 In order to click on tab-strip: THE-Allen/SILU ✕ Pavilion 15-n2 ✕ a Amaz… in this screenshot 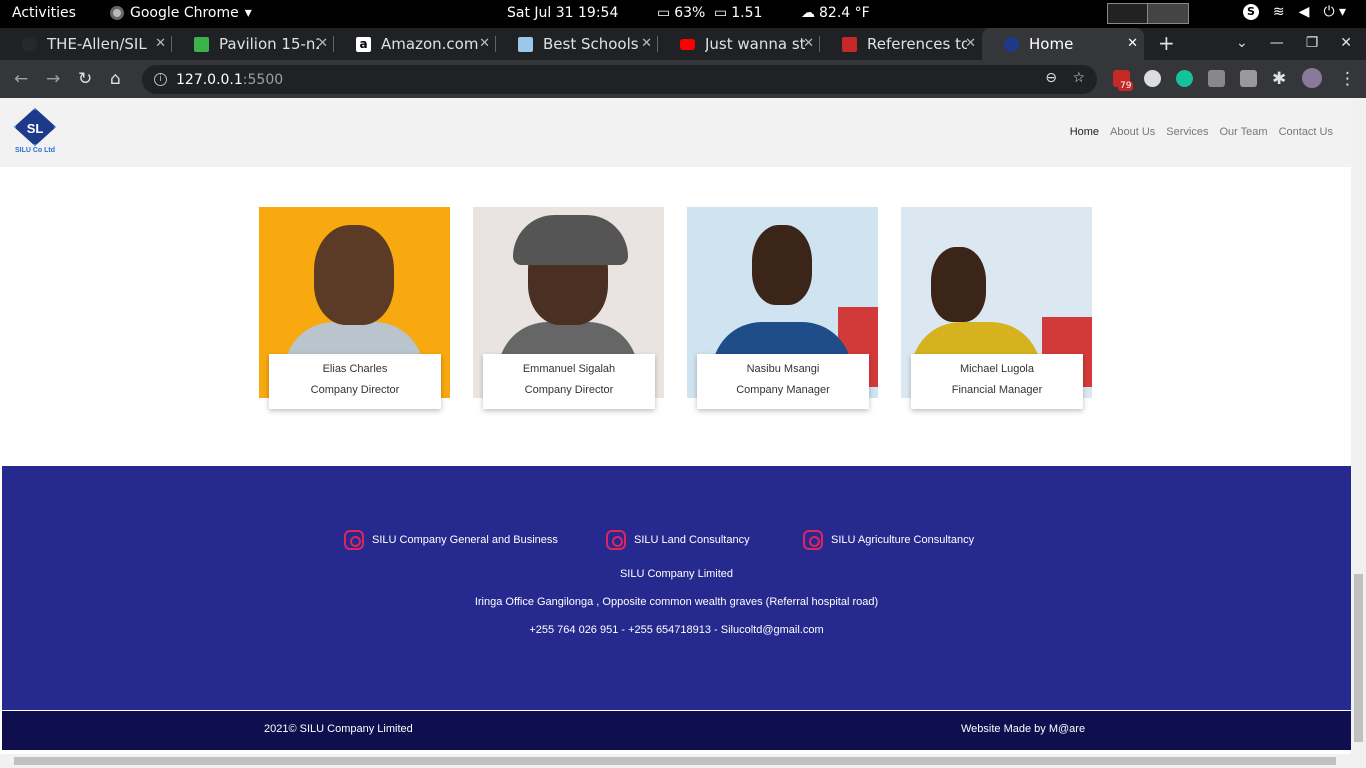, I will do `click(683, 44)`.